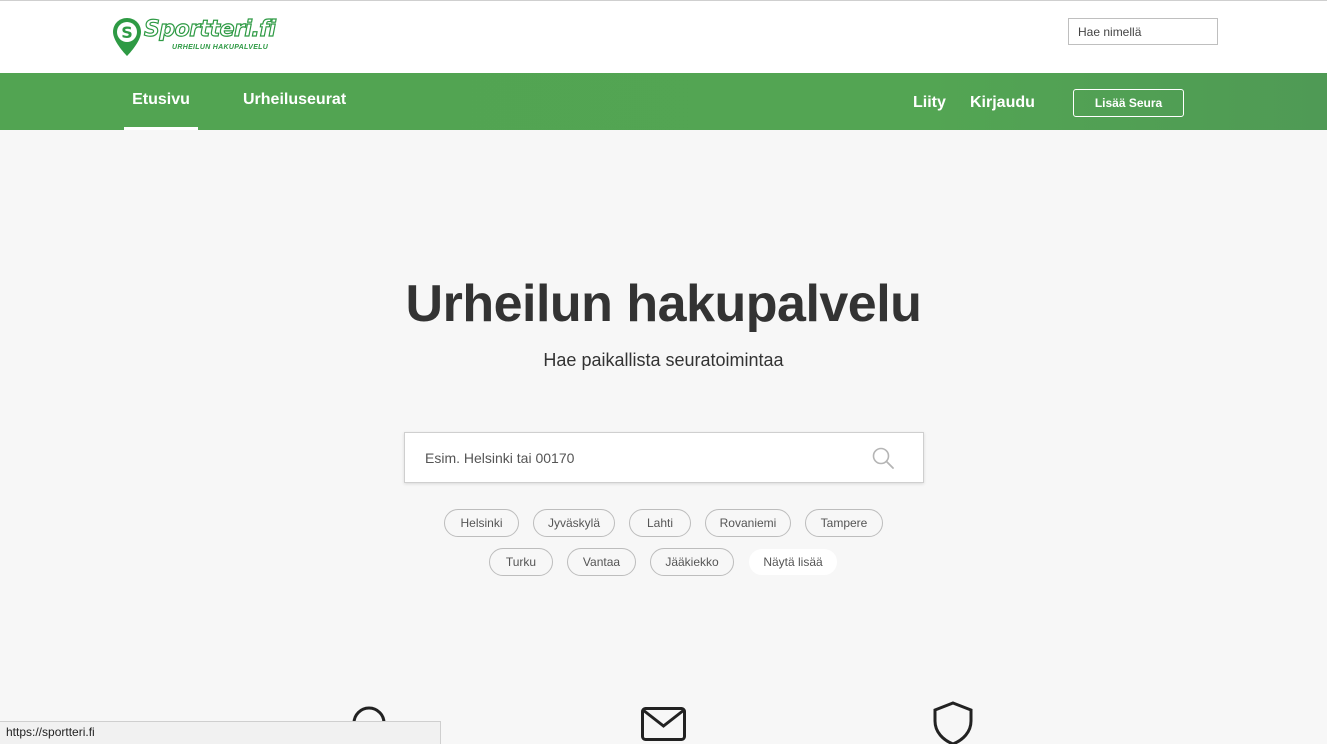 The height and width of the screenshot is (744, 1327). I want to click on join-link: Liity, so click(929, 101).